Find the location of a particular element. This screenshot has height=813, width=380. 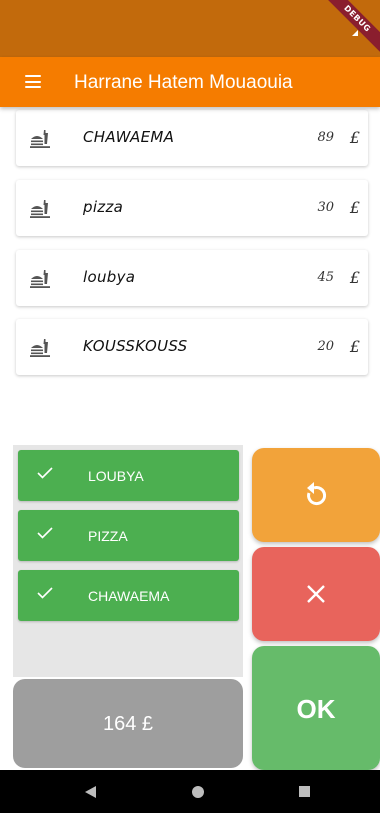

recent-apps-icon is located at coordinates (304, 791).